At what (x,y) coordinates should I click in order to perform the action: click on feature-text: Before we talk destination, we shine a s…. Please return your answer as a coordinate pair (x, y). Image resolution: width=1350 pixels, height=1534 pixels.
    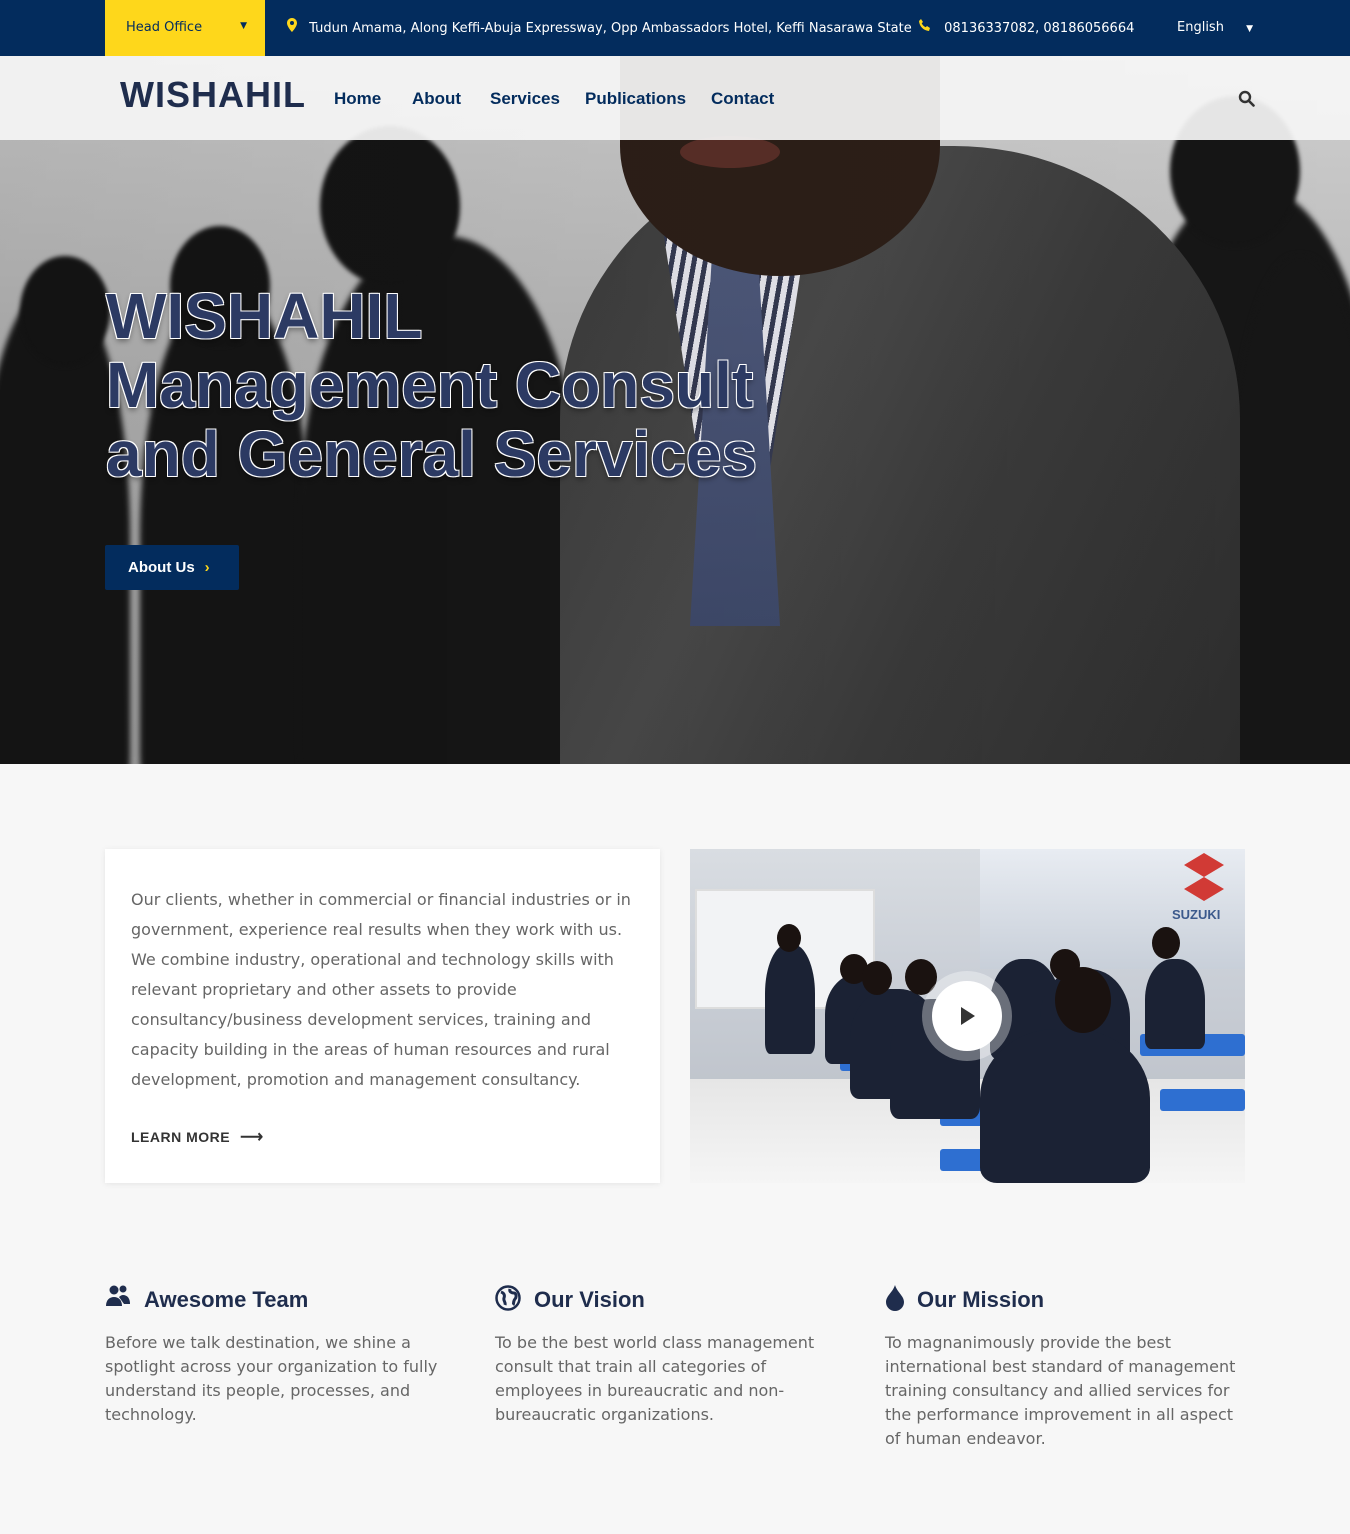
    Looking at the image, I should click on (271, 1378).